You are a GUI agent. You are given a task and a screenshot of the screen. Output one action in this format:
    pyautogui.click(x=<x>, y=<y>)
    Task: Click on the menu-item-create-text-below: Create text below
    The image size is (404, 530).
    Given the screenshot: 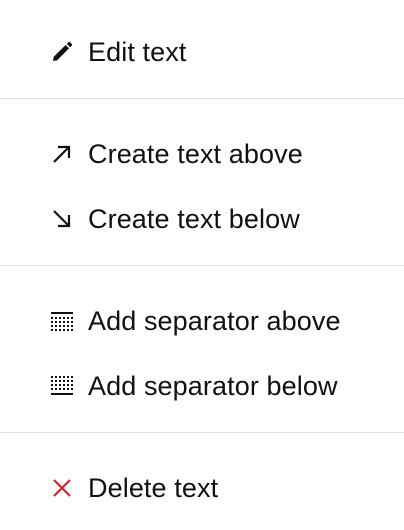 What is the action you would take?
    pyautogui.click(x=202, y=219)
    